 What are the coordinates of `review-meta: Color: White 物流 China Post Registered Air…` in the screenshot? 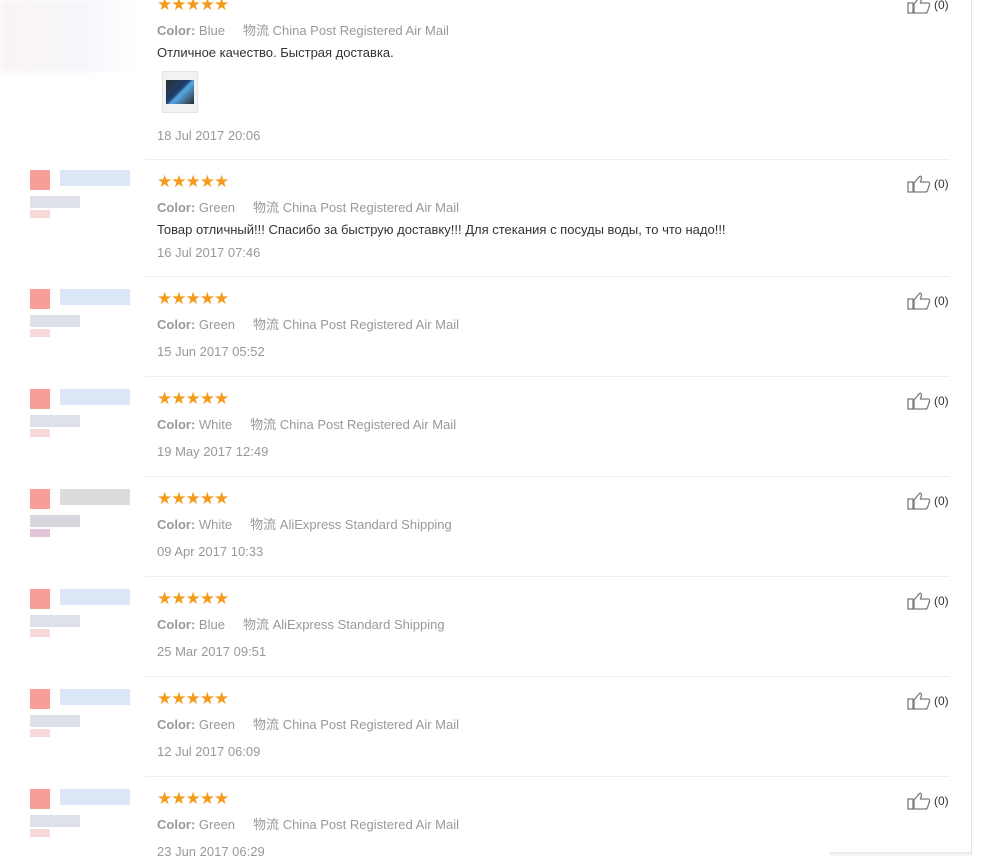 It's located at (306, 423).